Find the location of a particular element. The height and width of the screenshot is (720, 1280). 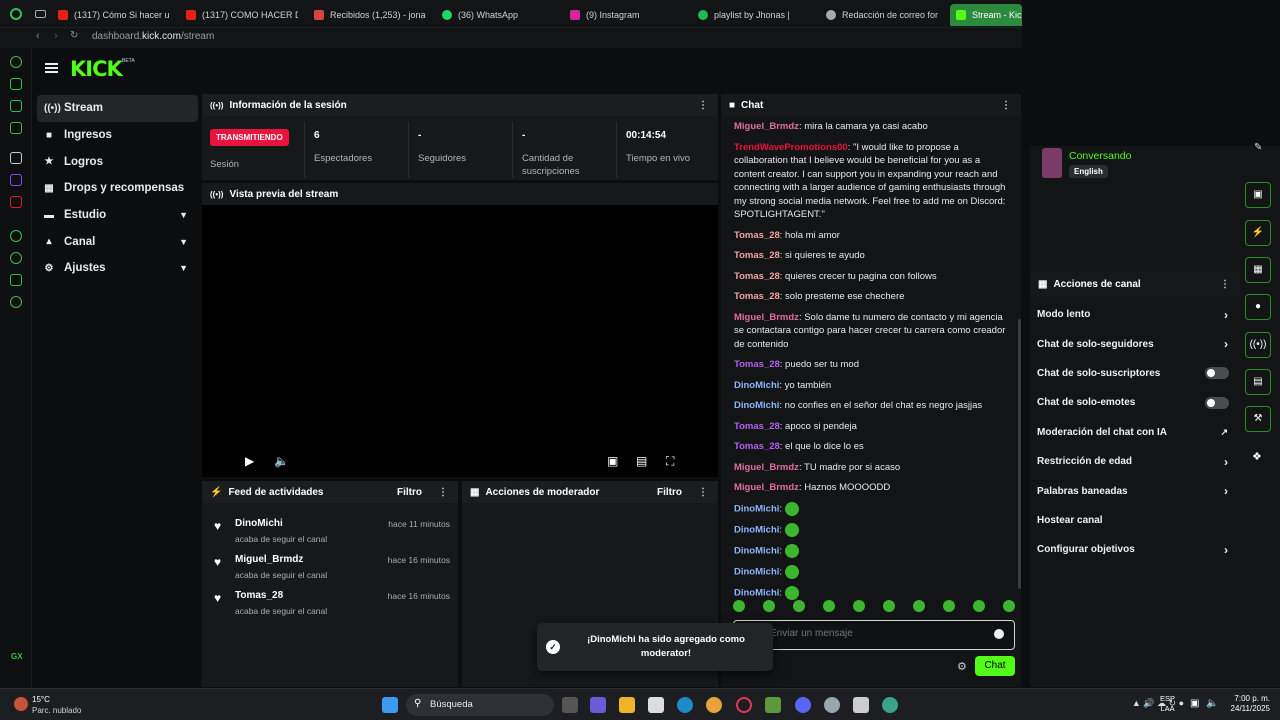

system-clock: 7:00 p. m. 24/11/2025 is located at coordinates (1248, 704).